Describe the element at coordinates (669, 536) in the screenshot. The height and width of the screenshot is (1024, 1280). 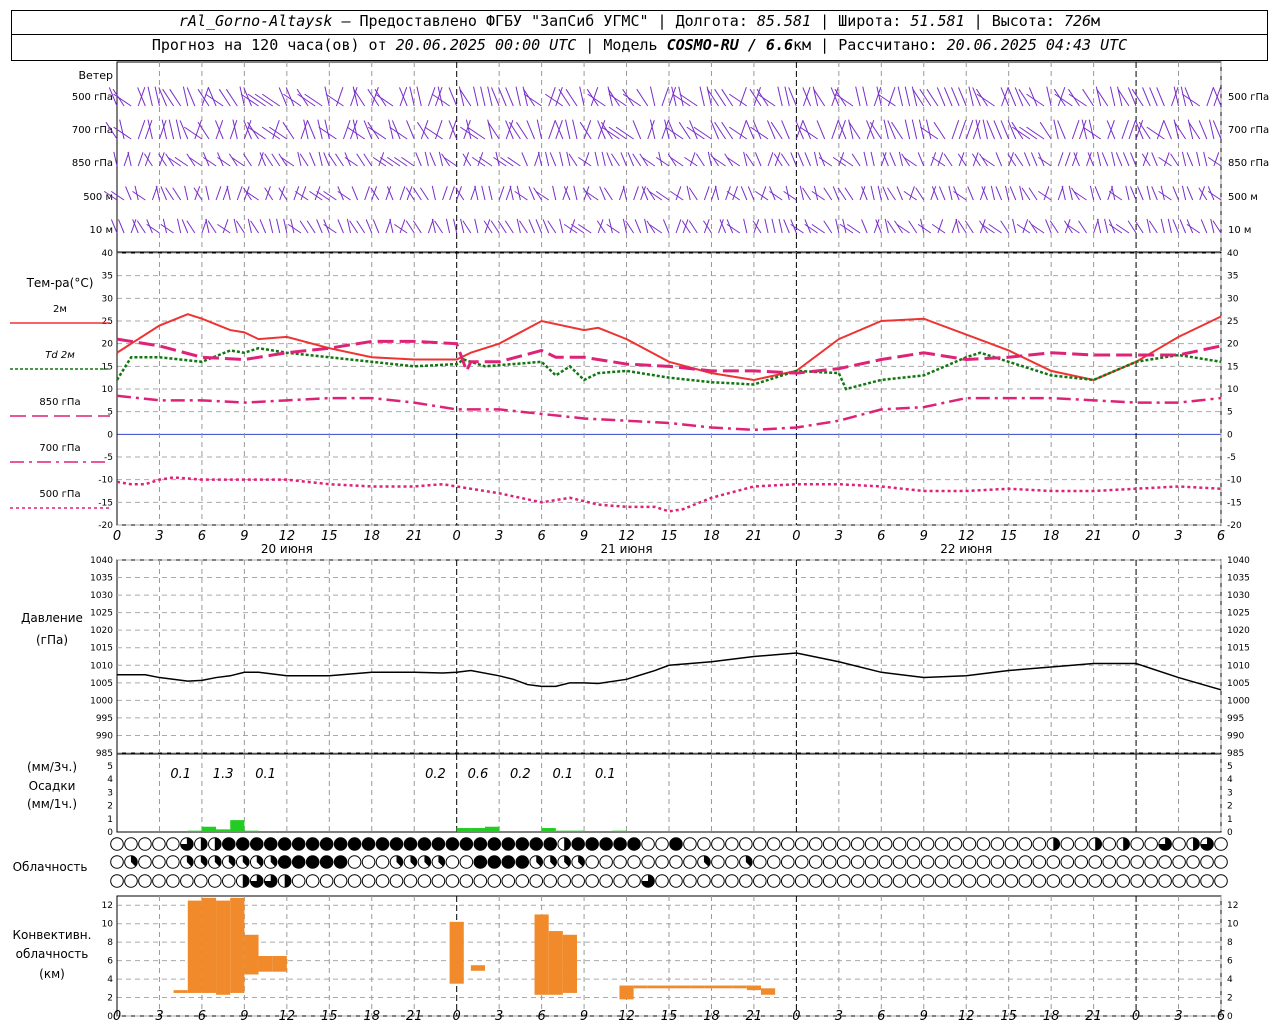
I see `x-hour-label: 15` at that location.